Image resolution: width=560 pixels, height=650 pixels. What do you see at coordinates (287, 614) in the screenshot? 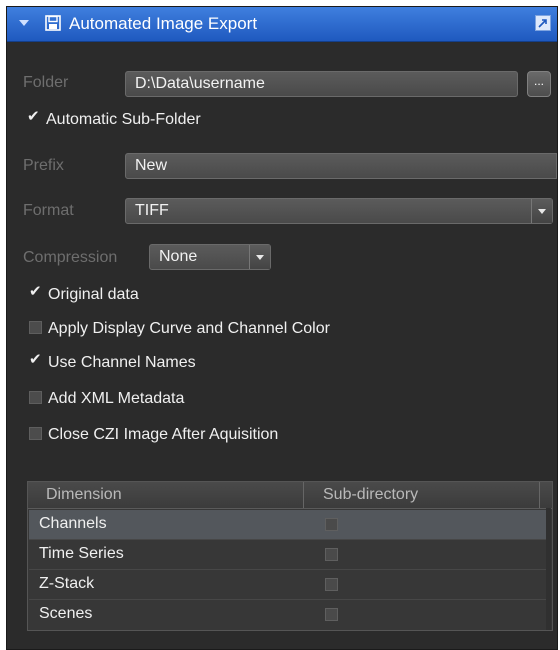
I see `table-row: Scenes` at bounding box center [287, 614].